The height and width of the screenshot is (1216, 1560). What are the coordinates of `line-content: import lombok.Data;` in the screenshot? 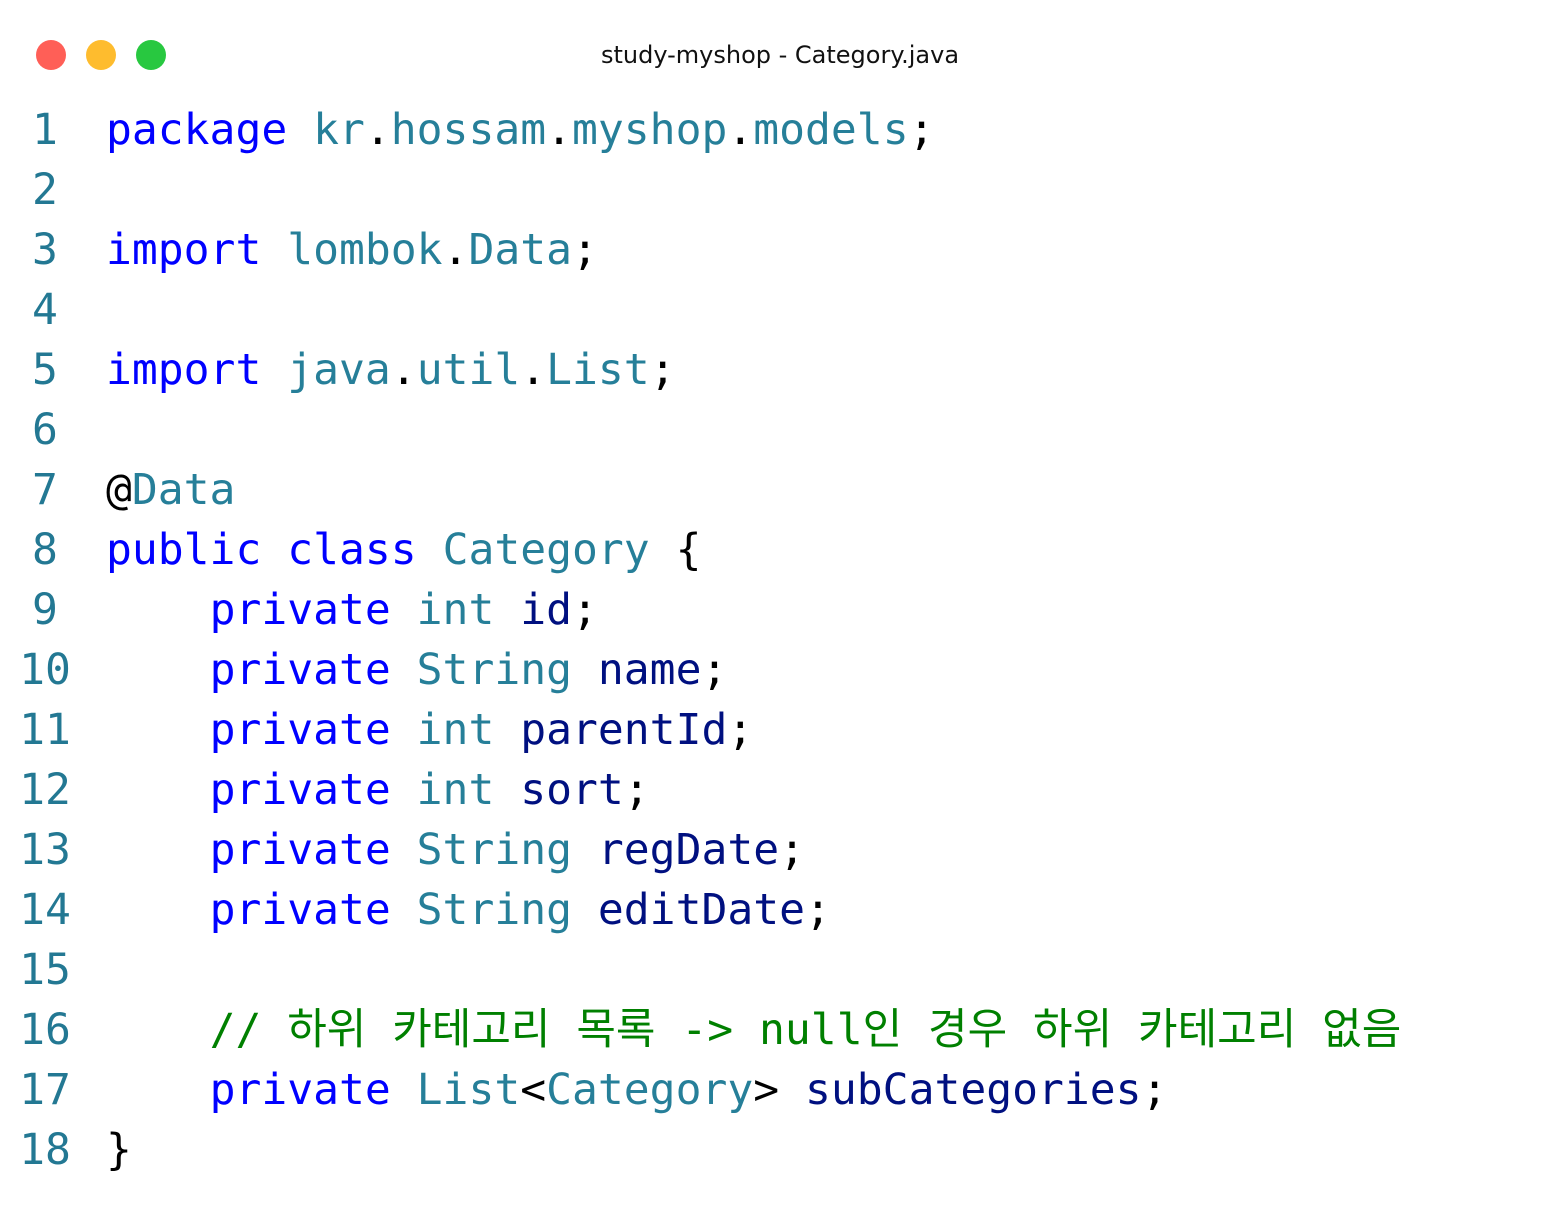 It's located at (352, 250).